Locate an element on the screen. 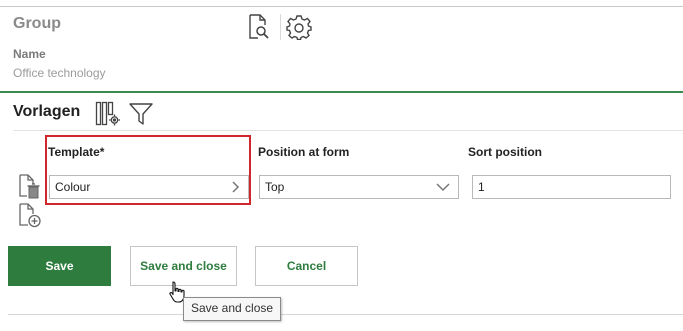 This screenshot has height=331, width=683. name-value: Office technology is located at coordinates (59, 73).